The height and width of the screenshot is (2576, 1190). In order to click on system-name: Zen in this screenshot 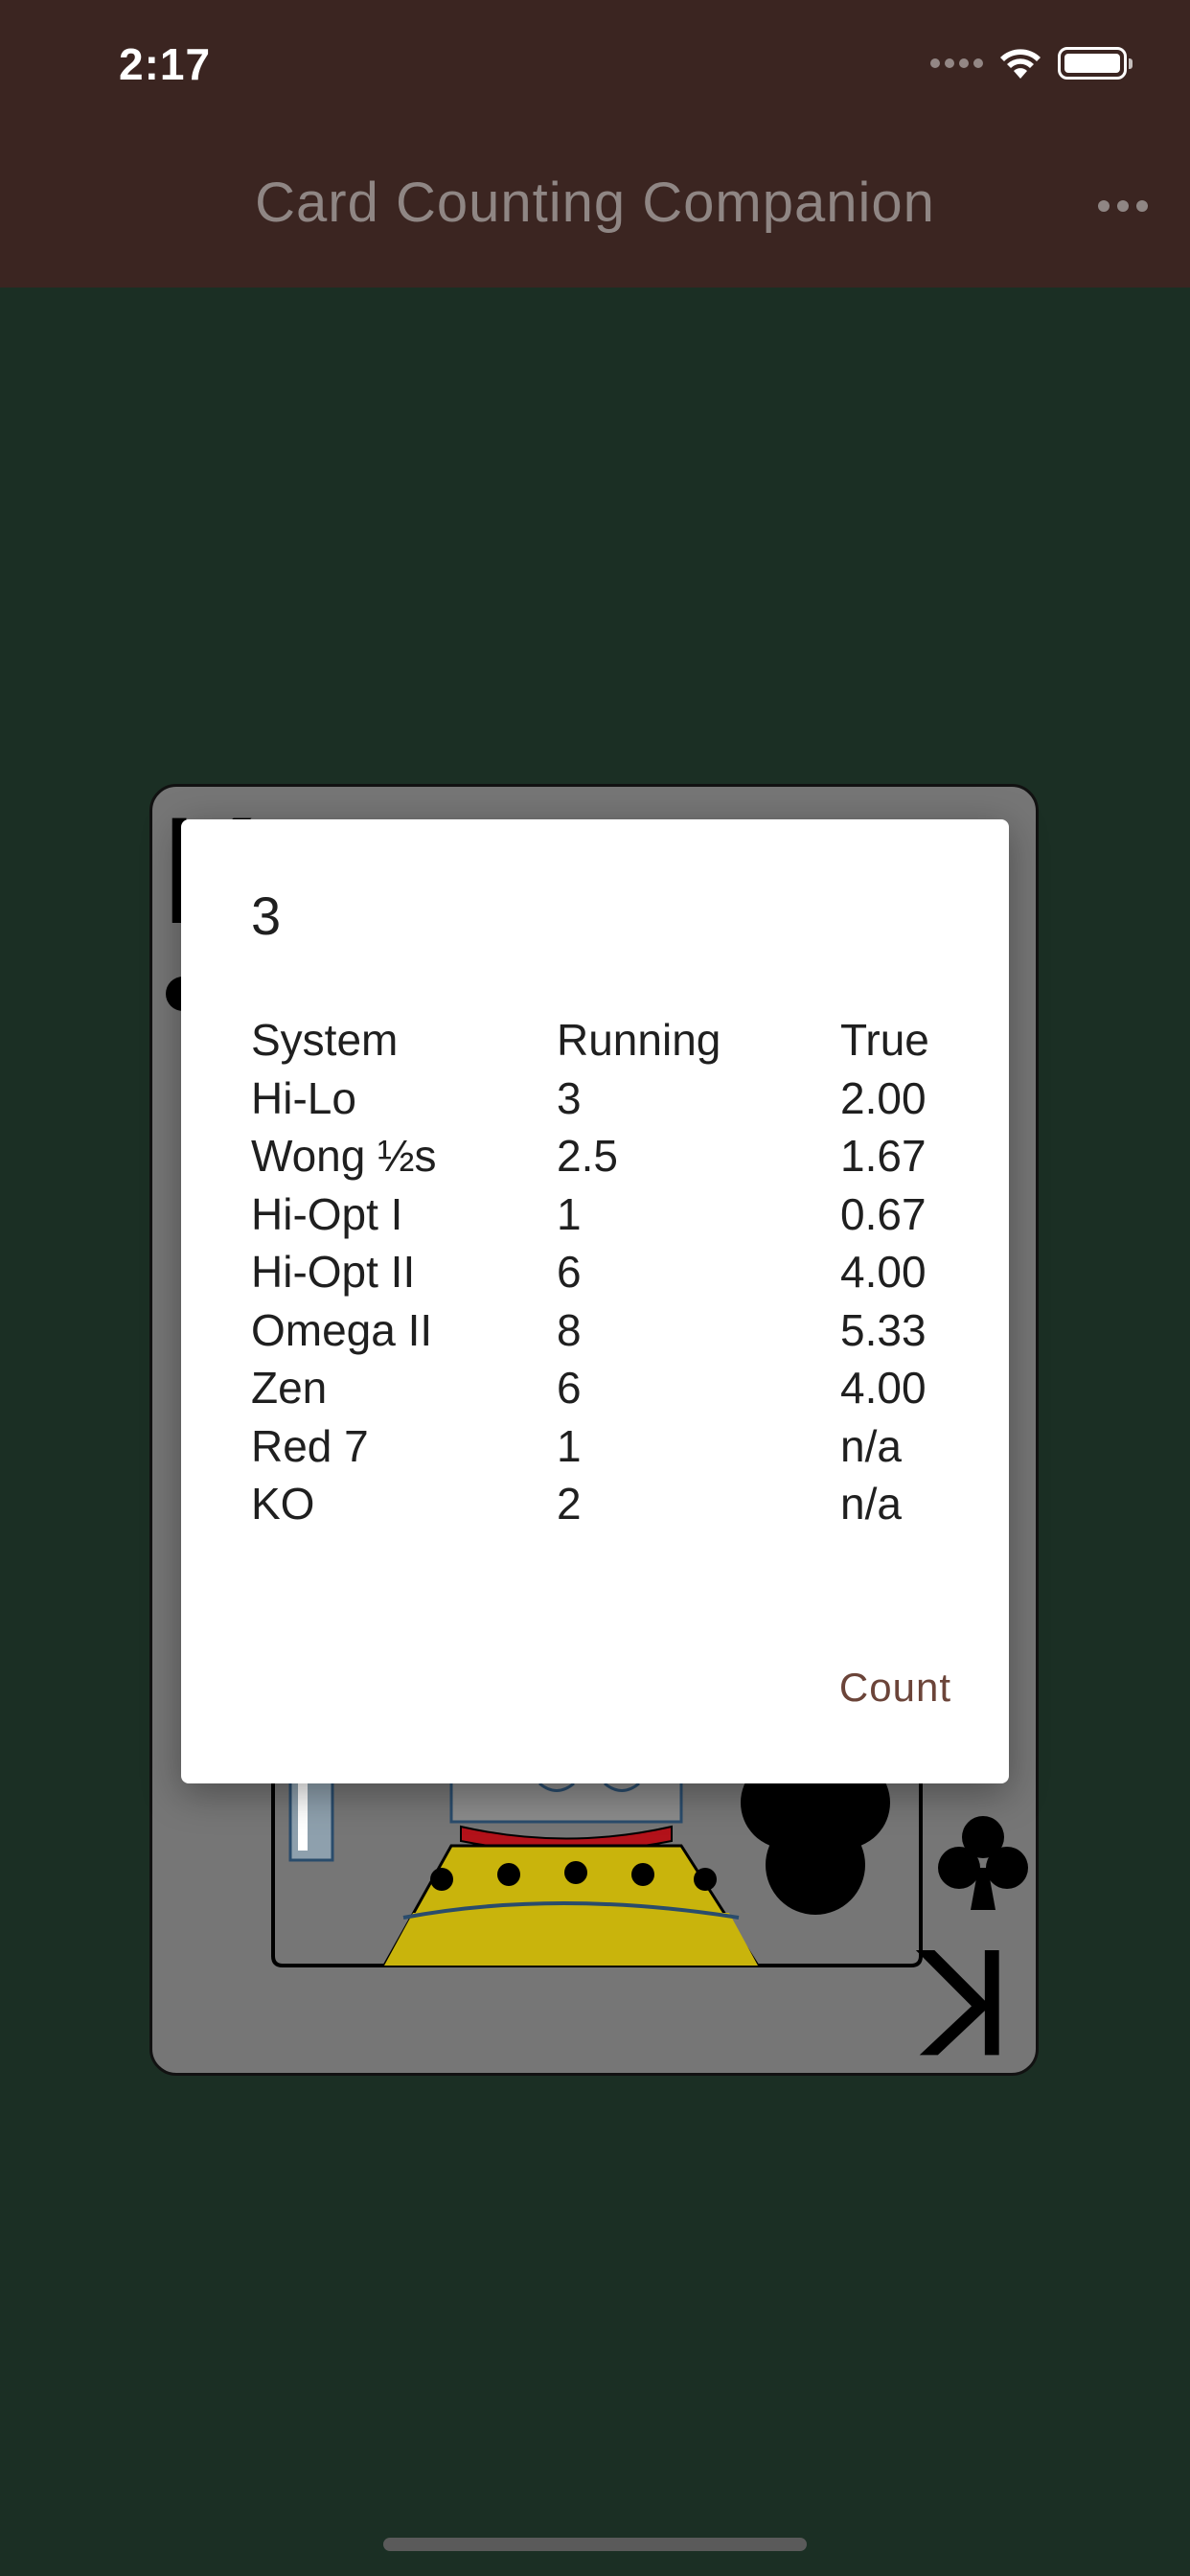, I will do `click(289, 1388)`.